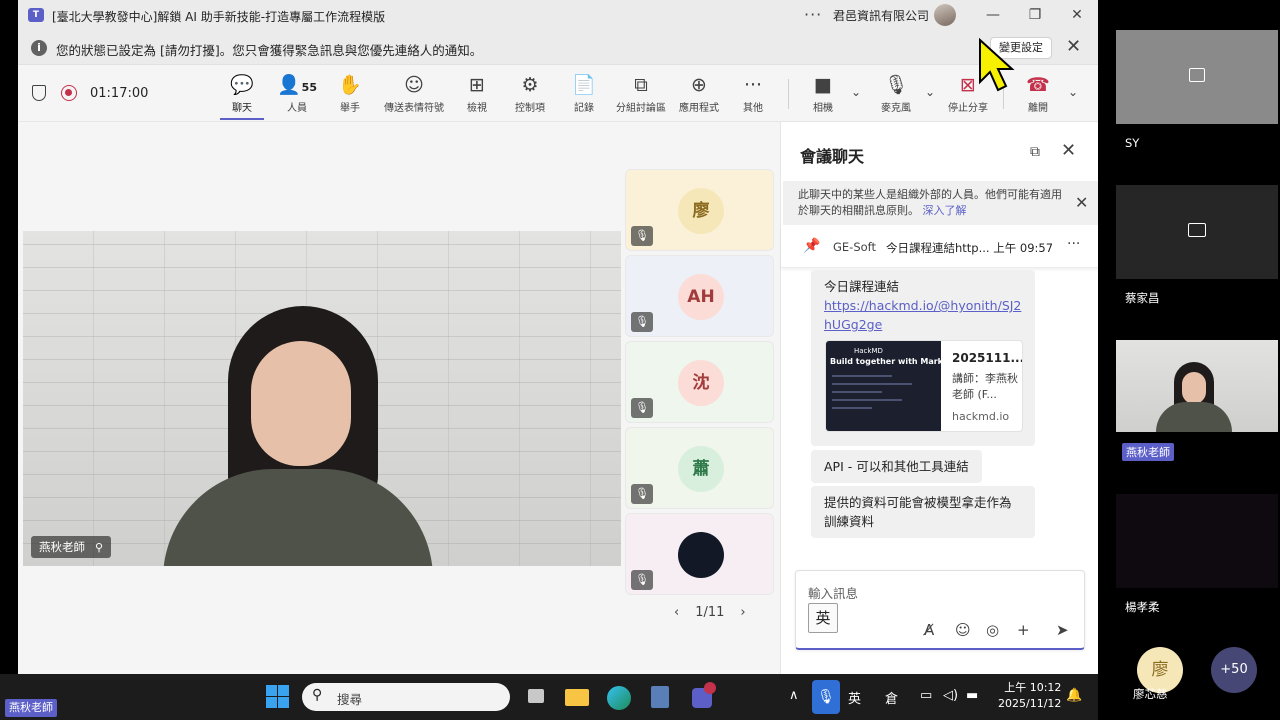 The width and height of the screenshot is (1280, 720). I want to click on notes-icon: 📄, so click(584, 85).